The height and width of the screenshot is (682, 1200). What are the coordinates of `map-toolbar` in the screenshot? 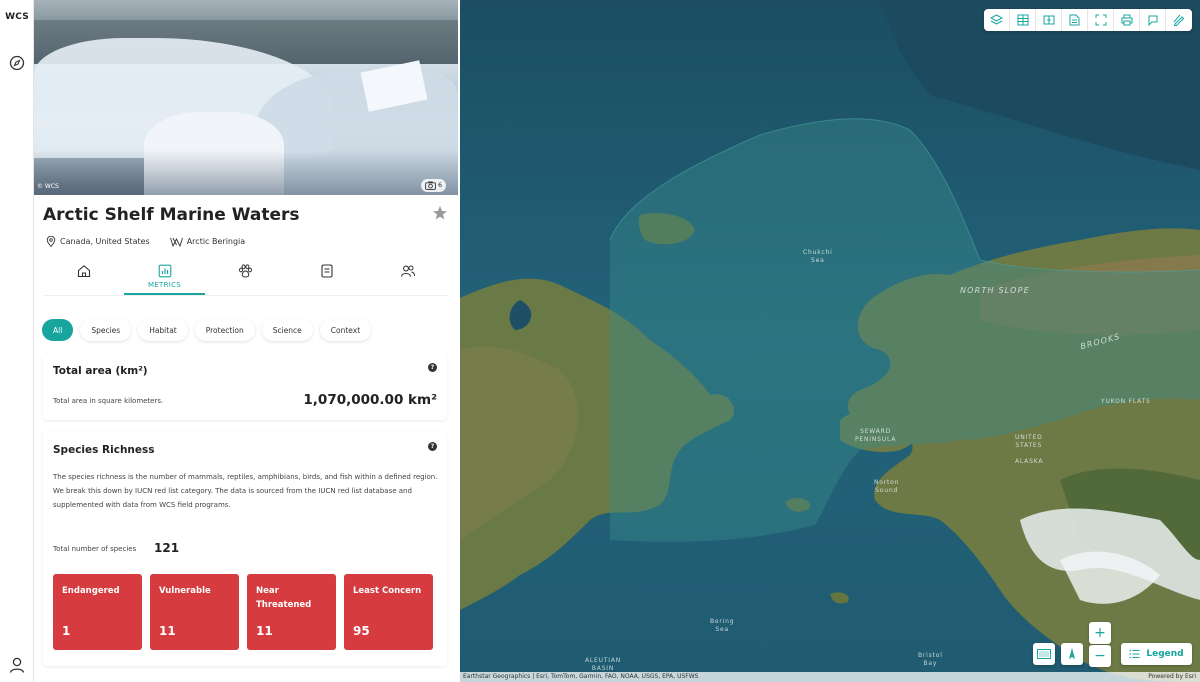 It's located at (1088, 20).